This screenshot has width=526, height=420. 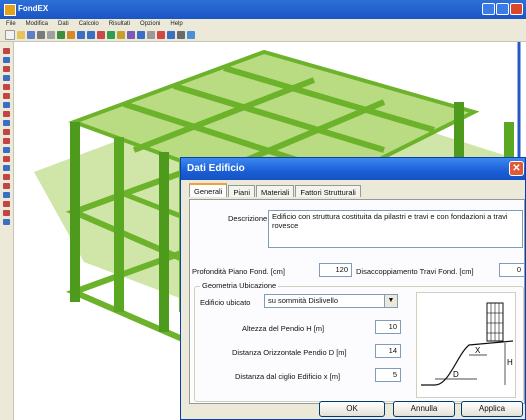 I want to click on x-dimension-label: X, so click(x=478, y=350).